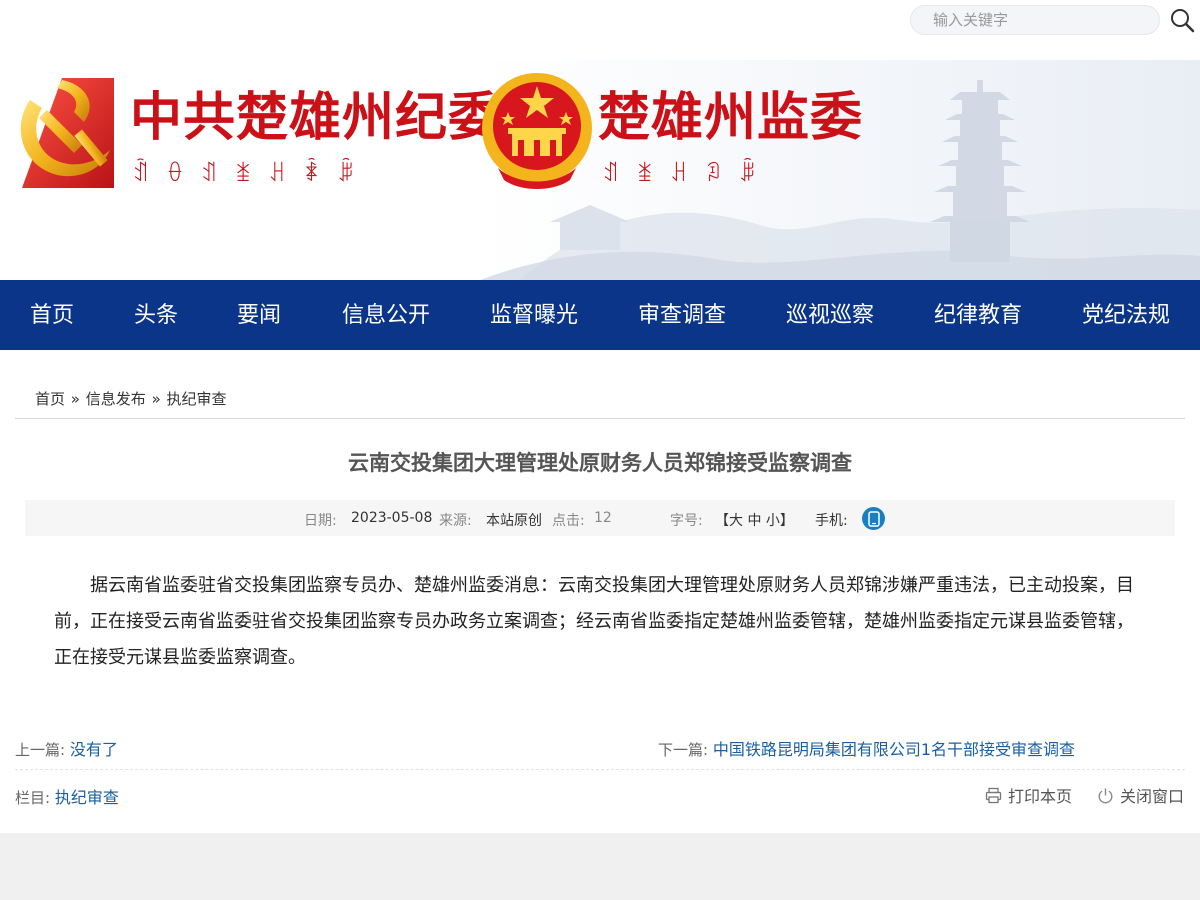 This screenshot has width=1200, height=900. What do you see at coordinates (686, 521) in the screenshot?
I see `font-size-label: 字号:` at bounding box center [686, 521].